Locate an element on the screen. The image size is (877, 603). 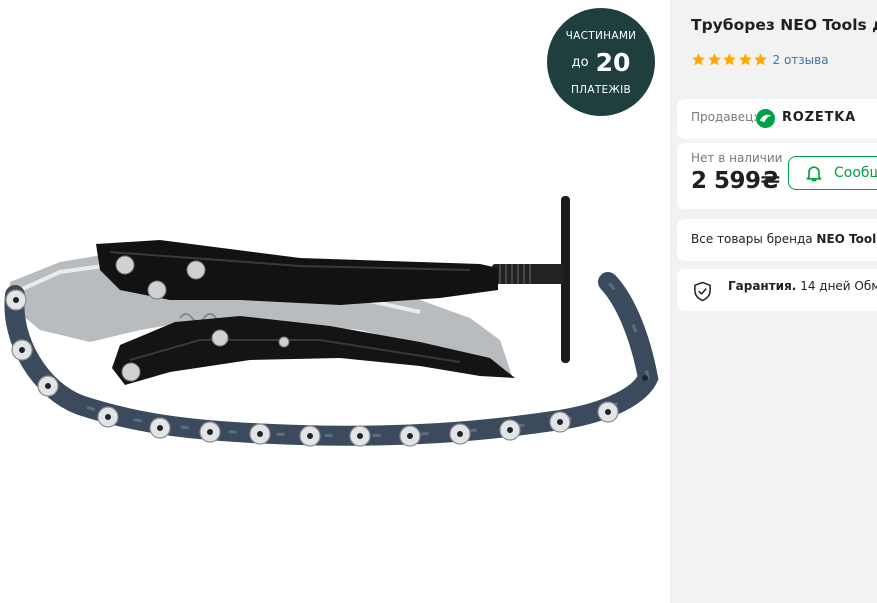
notify-button-label: Сообщить is located at coordinates (855, 173).